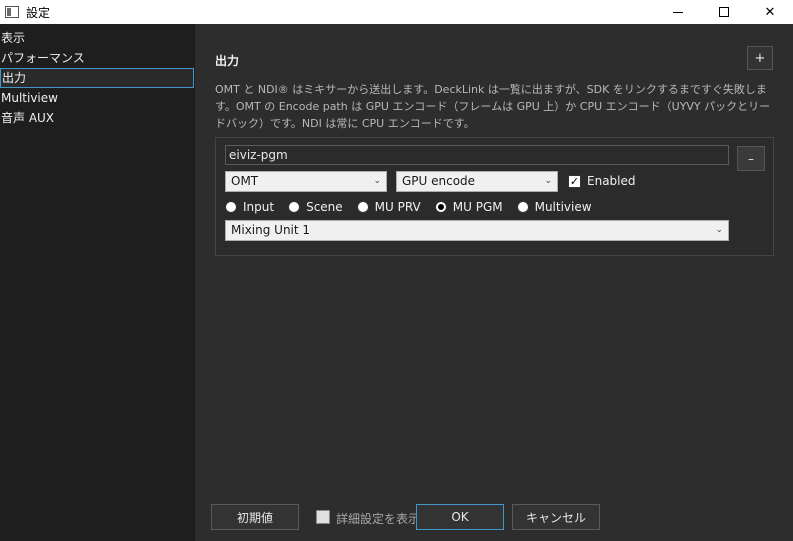  Describe the element at coordinates (97, 118) in the screenshot. I see `sidebar-item-audio-aux: 音声 AUX` at that location.